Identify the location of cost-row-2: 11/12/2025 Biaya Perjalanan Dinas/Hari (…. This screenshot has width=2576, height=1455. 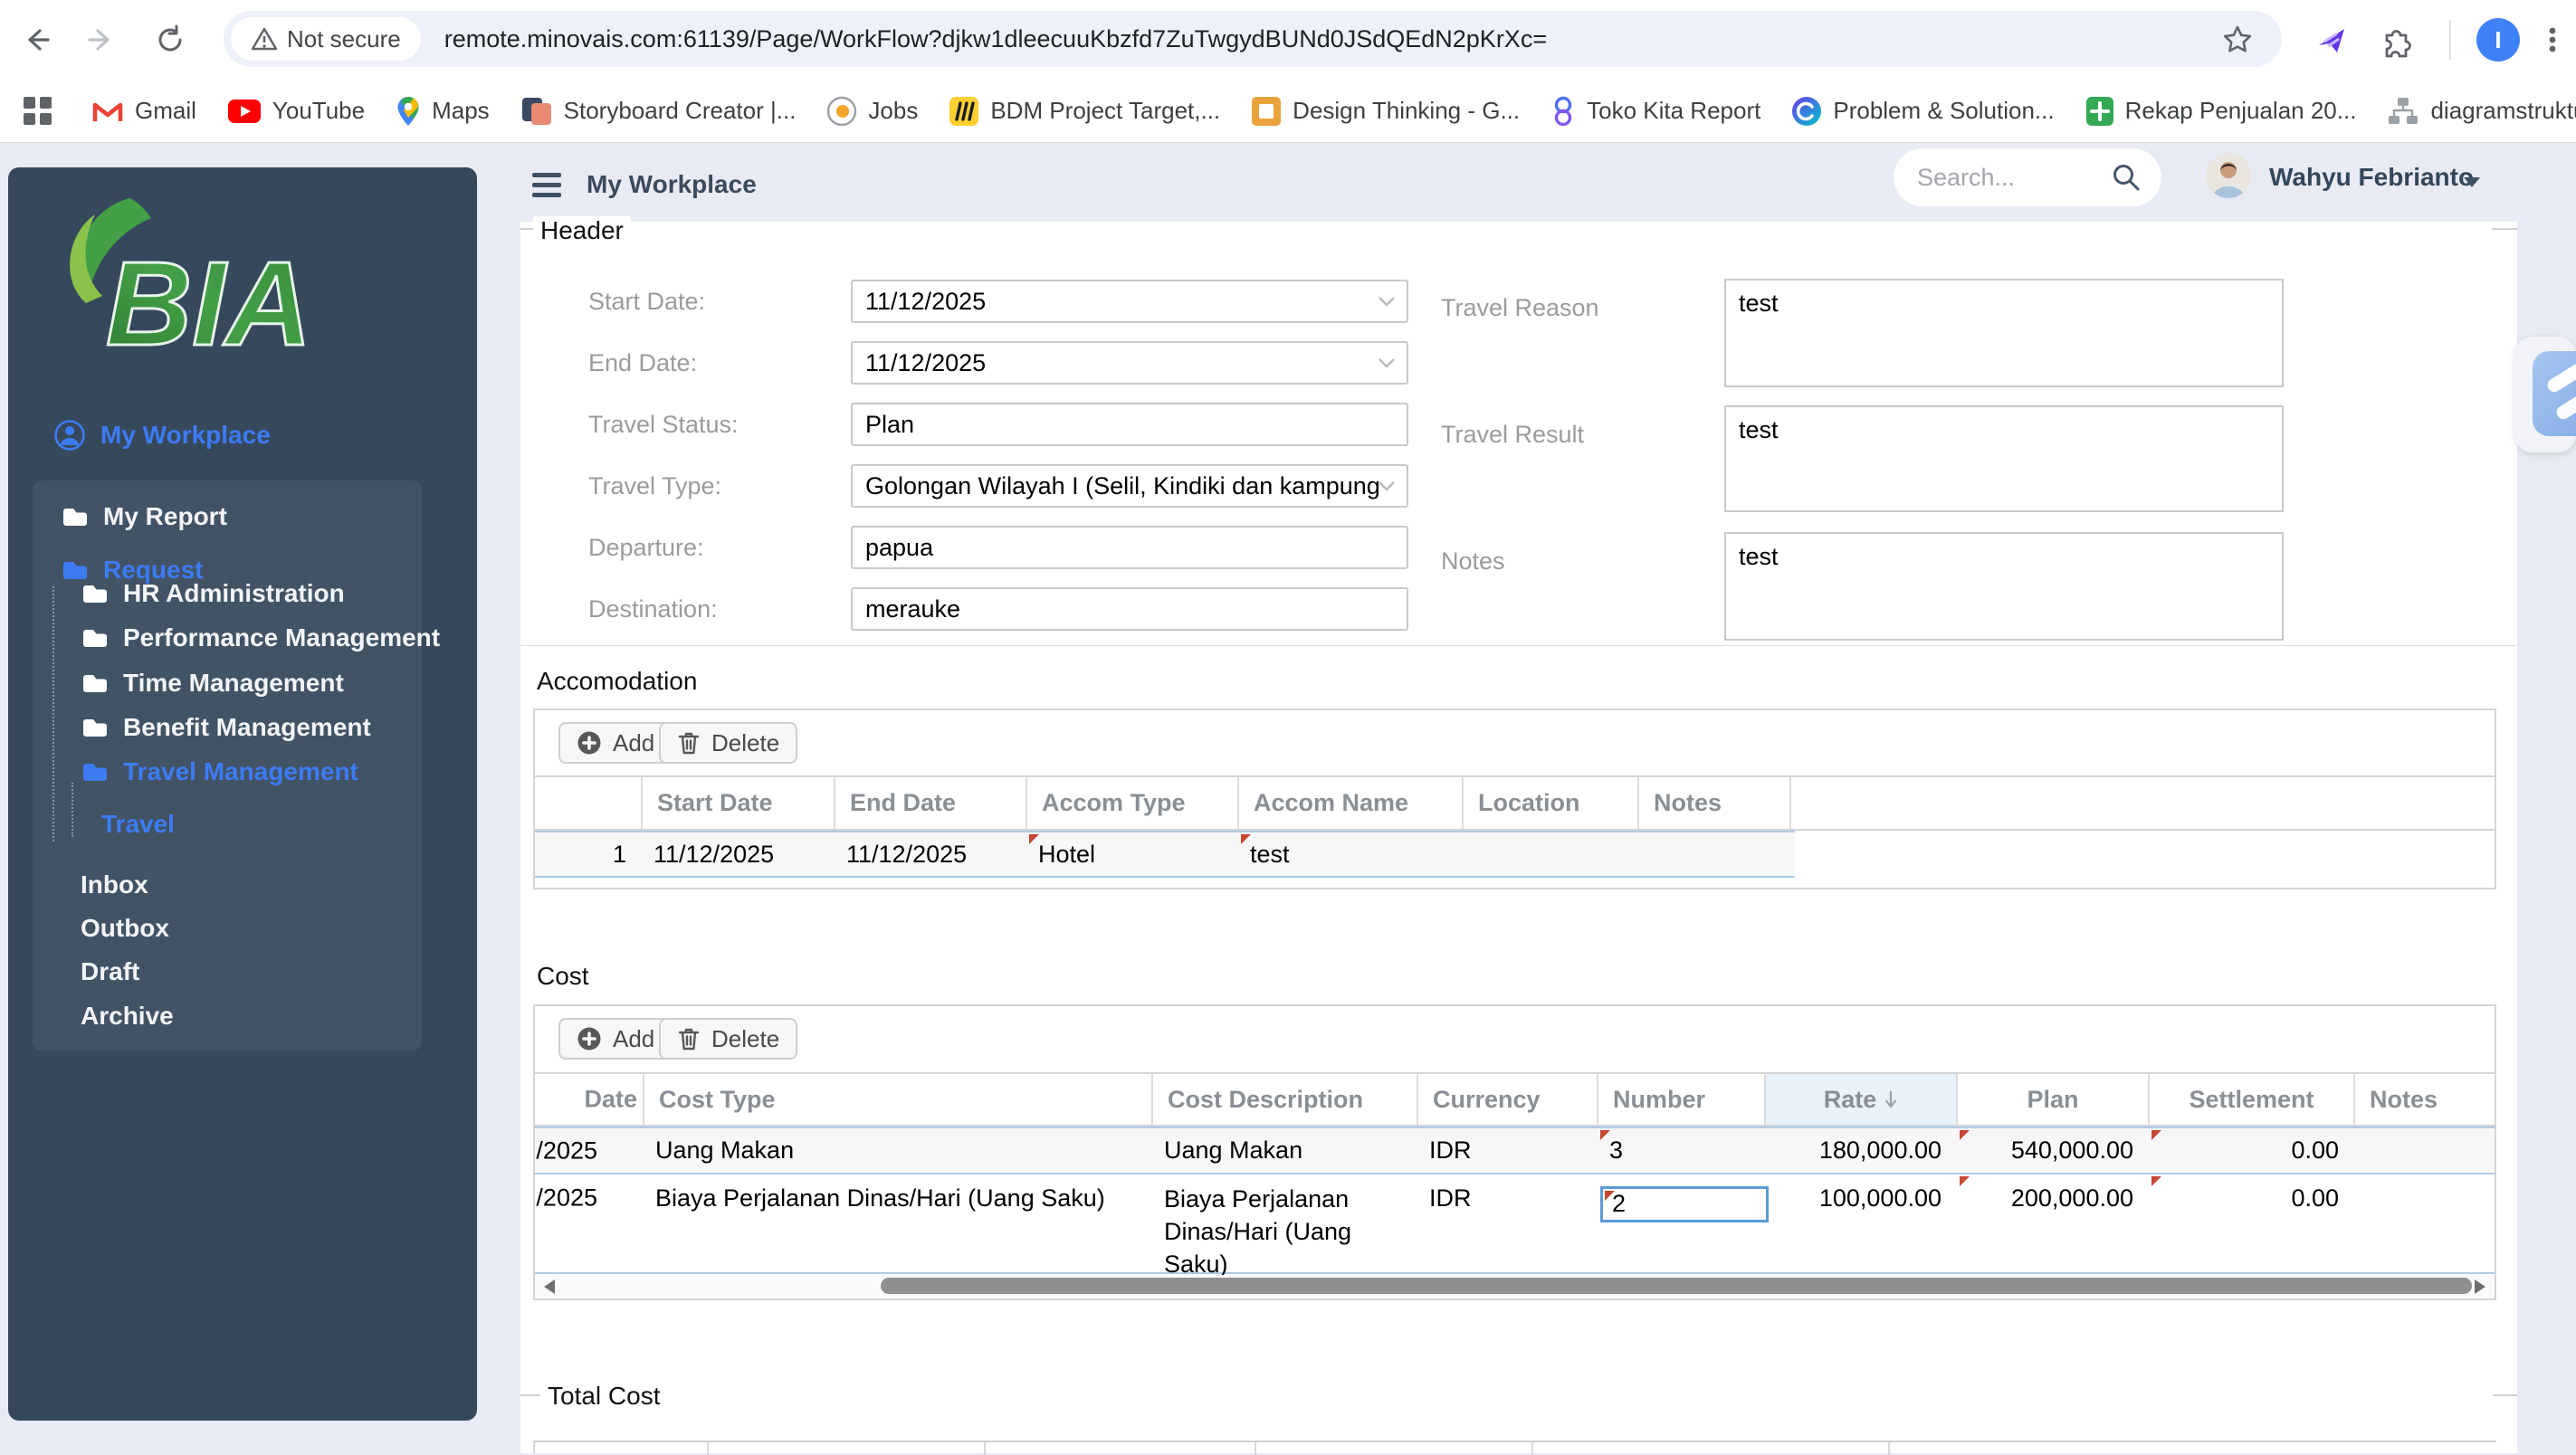
(1515, 1226).